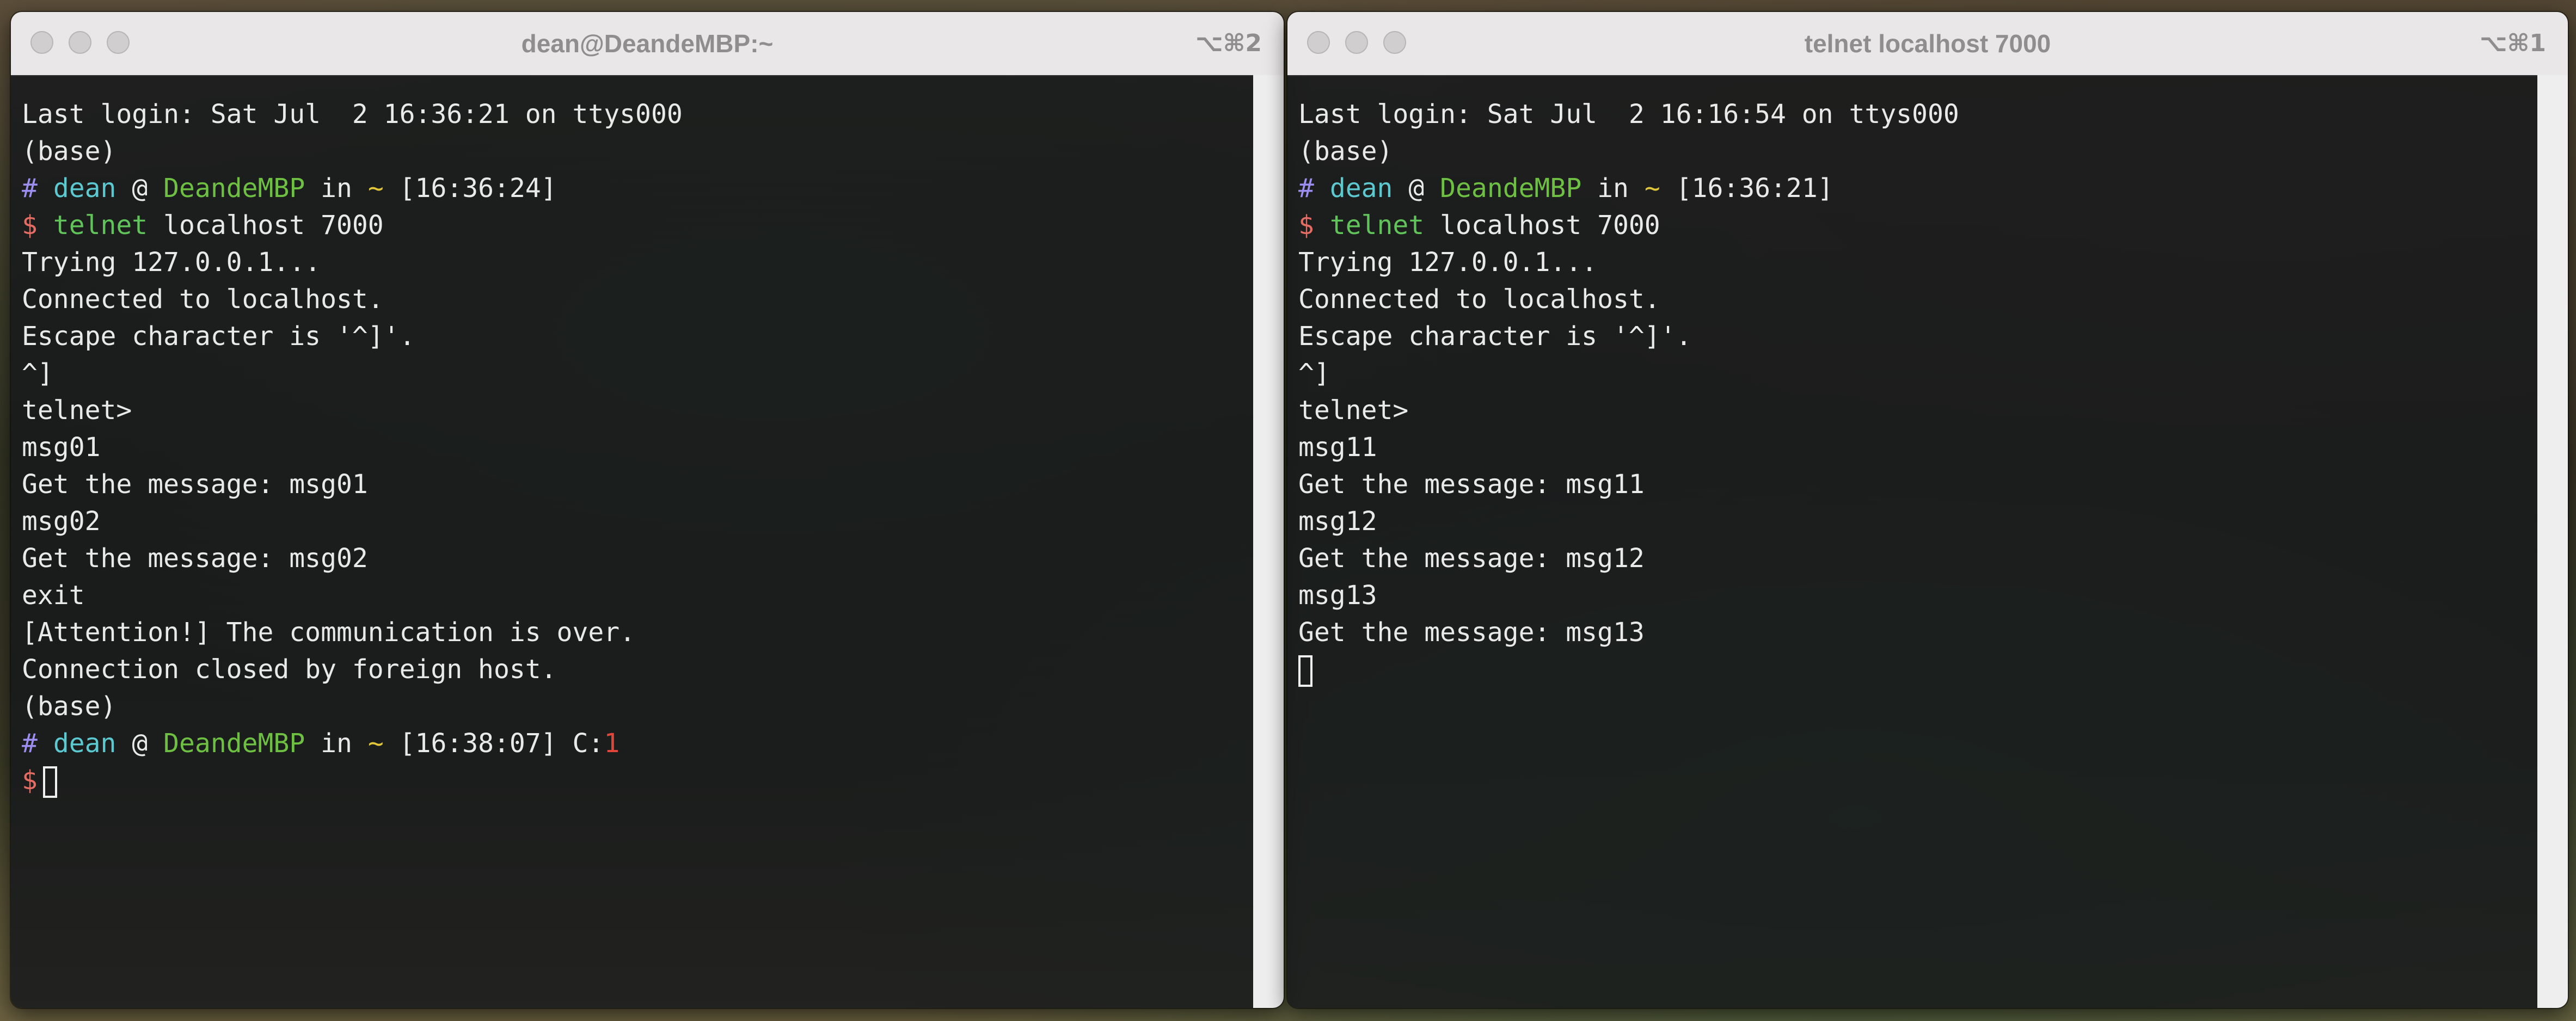  What do you see at coordinates (1228, 43) in the screenshot?
I see `tab-shortcut: ⌥⌘2` at bounding box center [1228, 43].